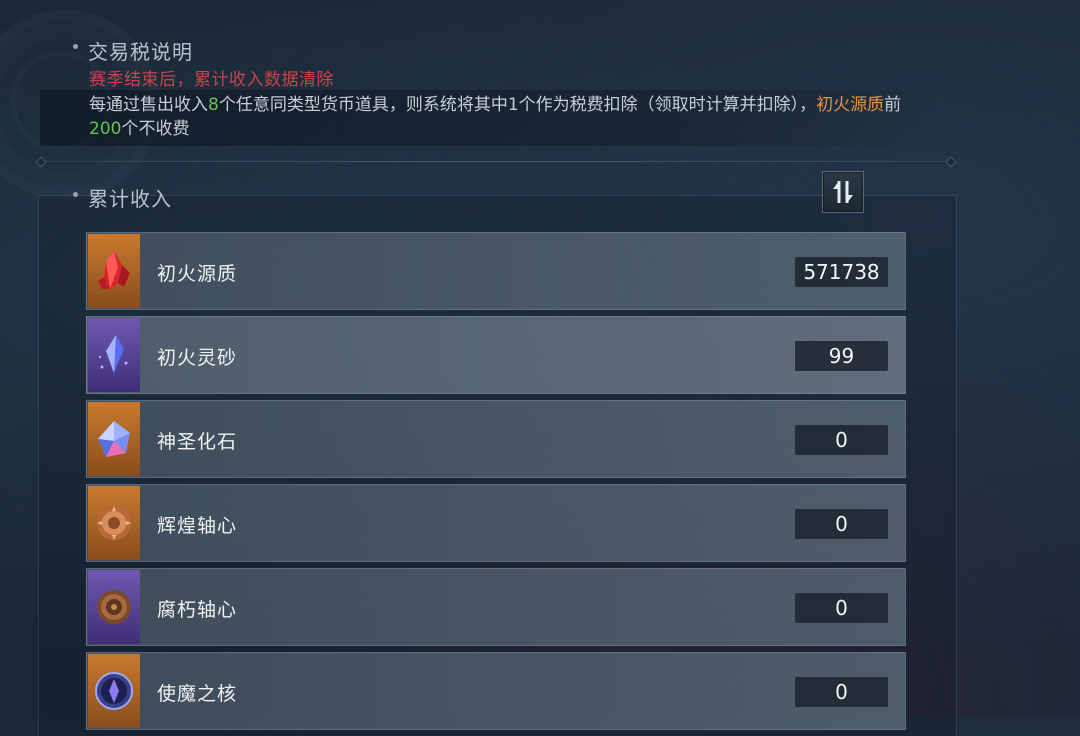  Describe the element at coordinates (140, 52) in the screenshot. I see `tax-info-title: 交易税说明` at that location.